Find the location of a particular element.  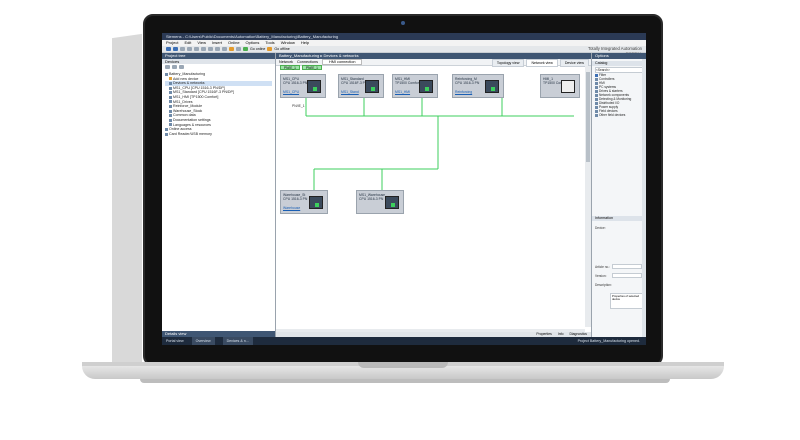

tree-item: Card Reader/USB memory is located at coordinates (218, 134).